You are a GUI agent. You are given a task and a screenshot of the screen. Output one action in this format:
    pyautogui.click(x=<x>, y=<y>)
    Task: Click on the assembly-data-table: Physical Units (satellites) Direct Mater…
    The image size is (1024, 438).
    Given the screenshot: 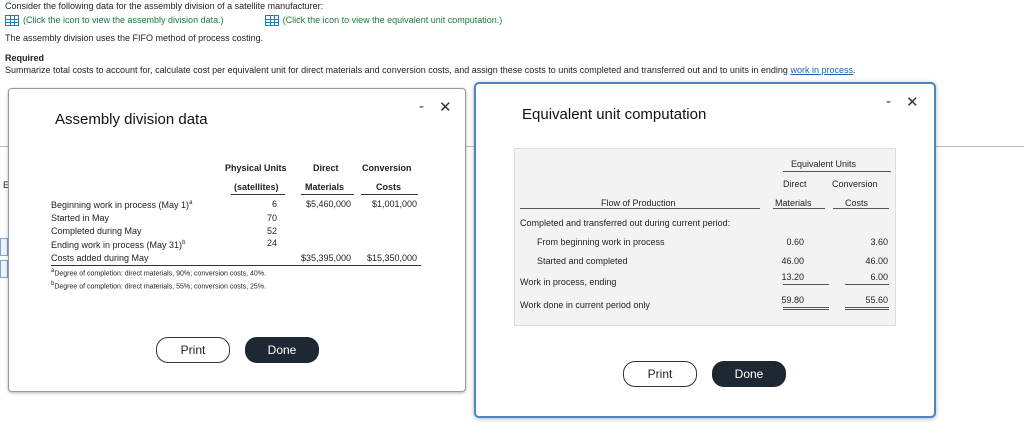 What is the action you would take?
    pyautogui.click(x=236, y=239)
    